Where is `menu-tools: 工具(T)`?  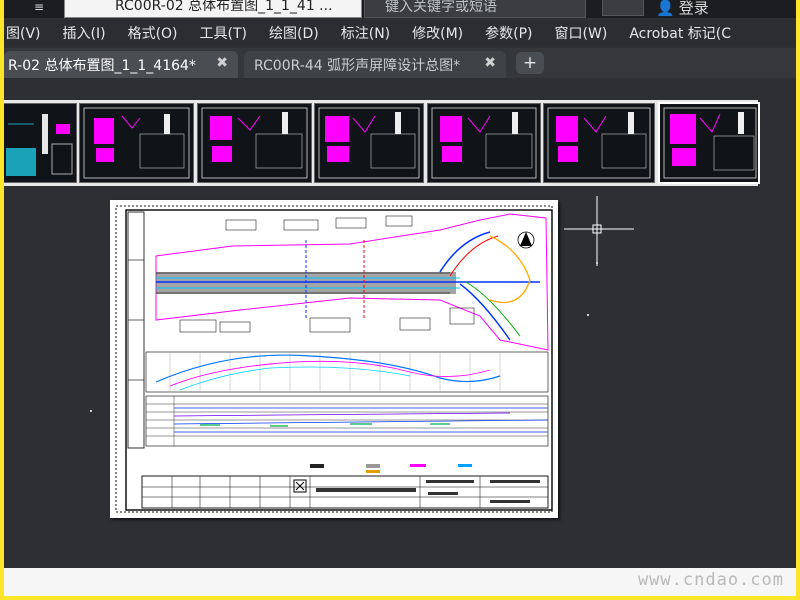 menu-tools: 工具(T) is located at coordinates (223, 33).